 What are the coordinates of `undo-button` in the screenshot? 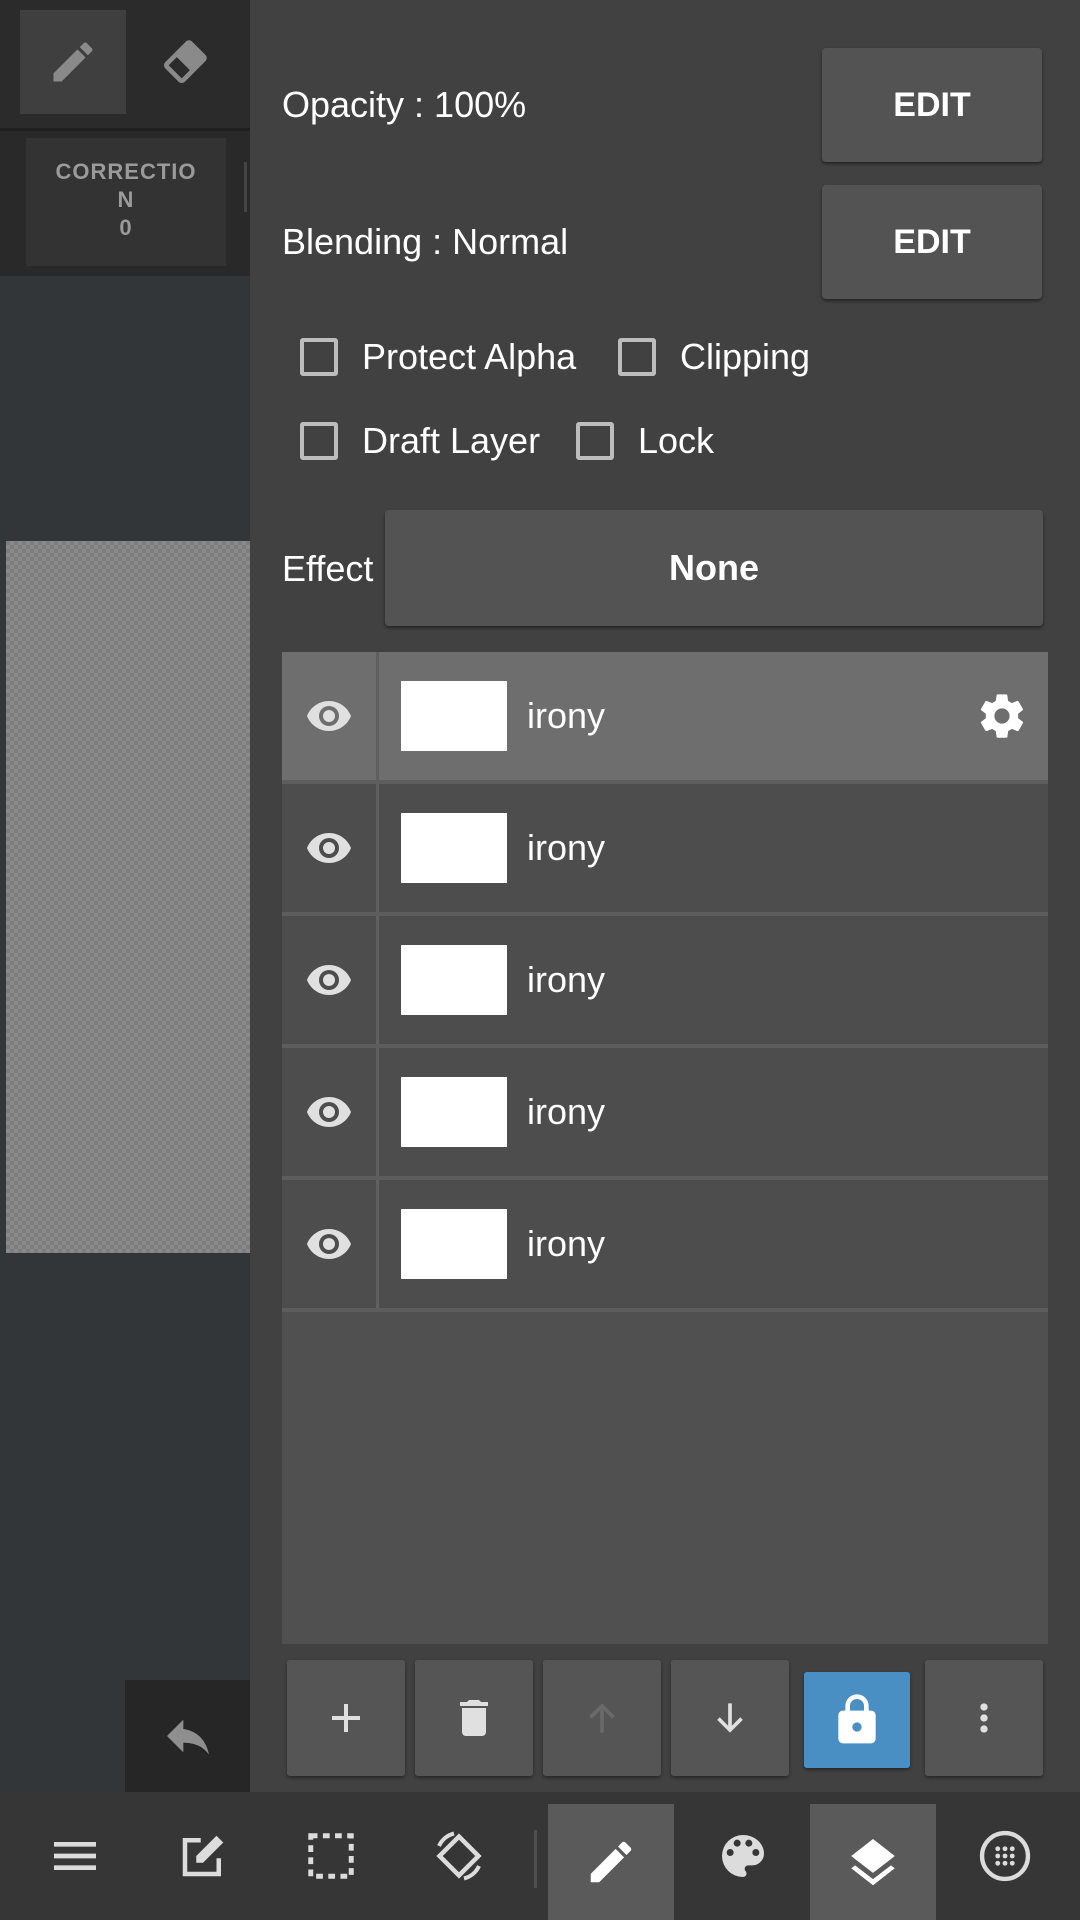 It's located at (187, 1736).